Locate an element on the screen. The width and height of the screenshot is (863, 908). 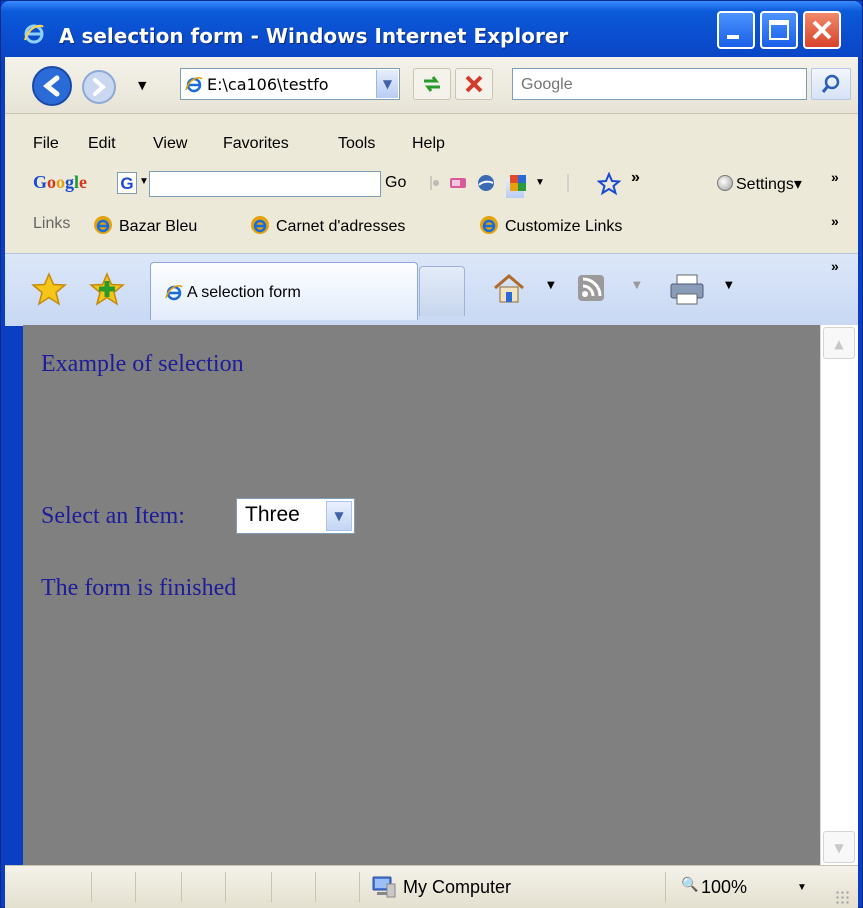
chevron-down-icon: ▼ is located at coordinates (339, 516).